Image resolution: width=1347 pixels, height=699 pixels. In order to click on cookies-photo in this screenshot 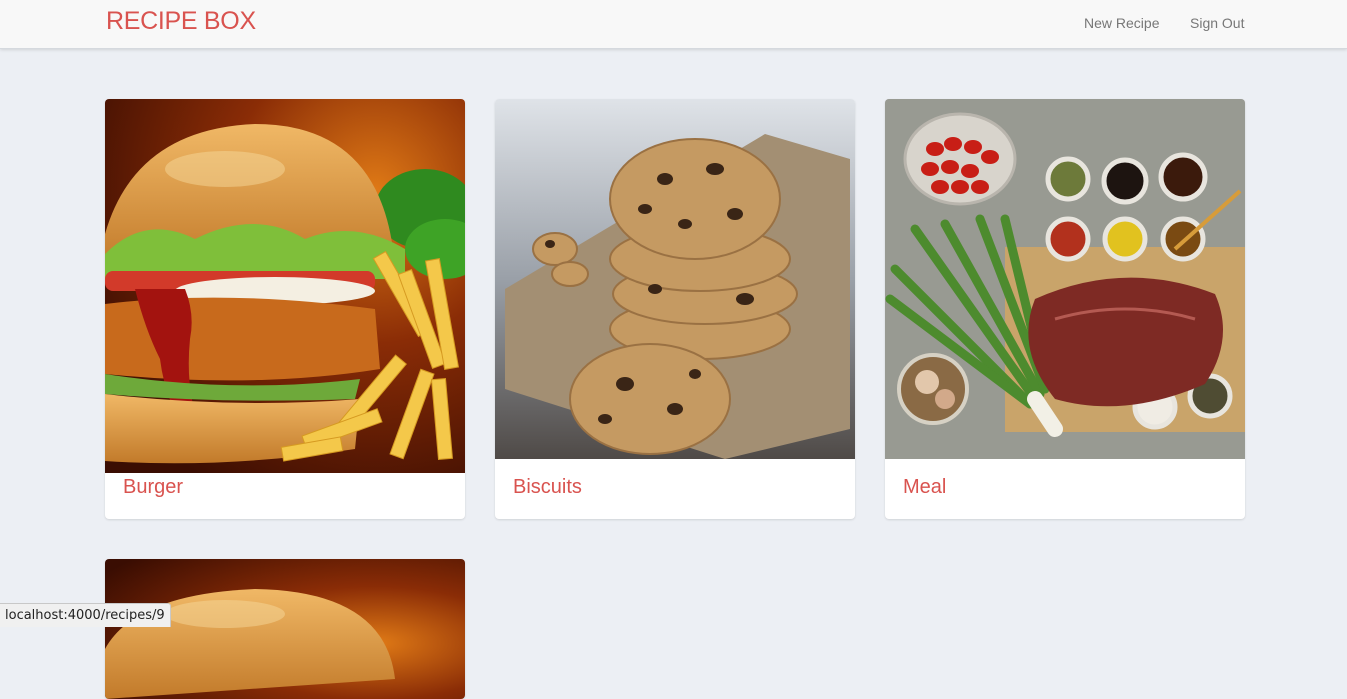, I will do `click(675, 279)`.